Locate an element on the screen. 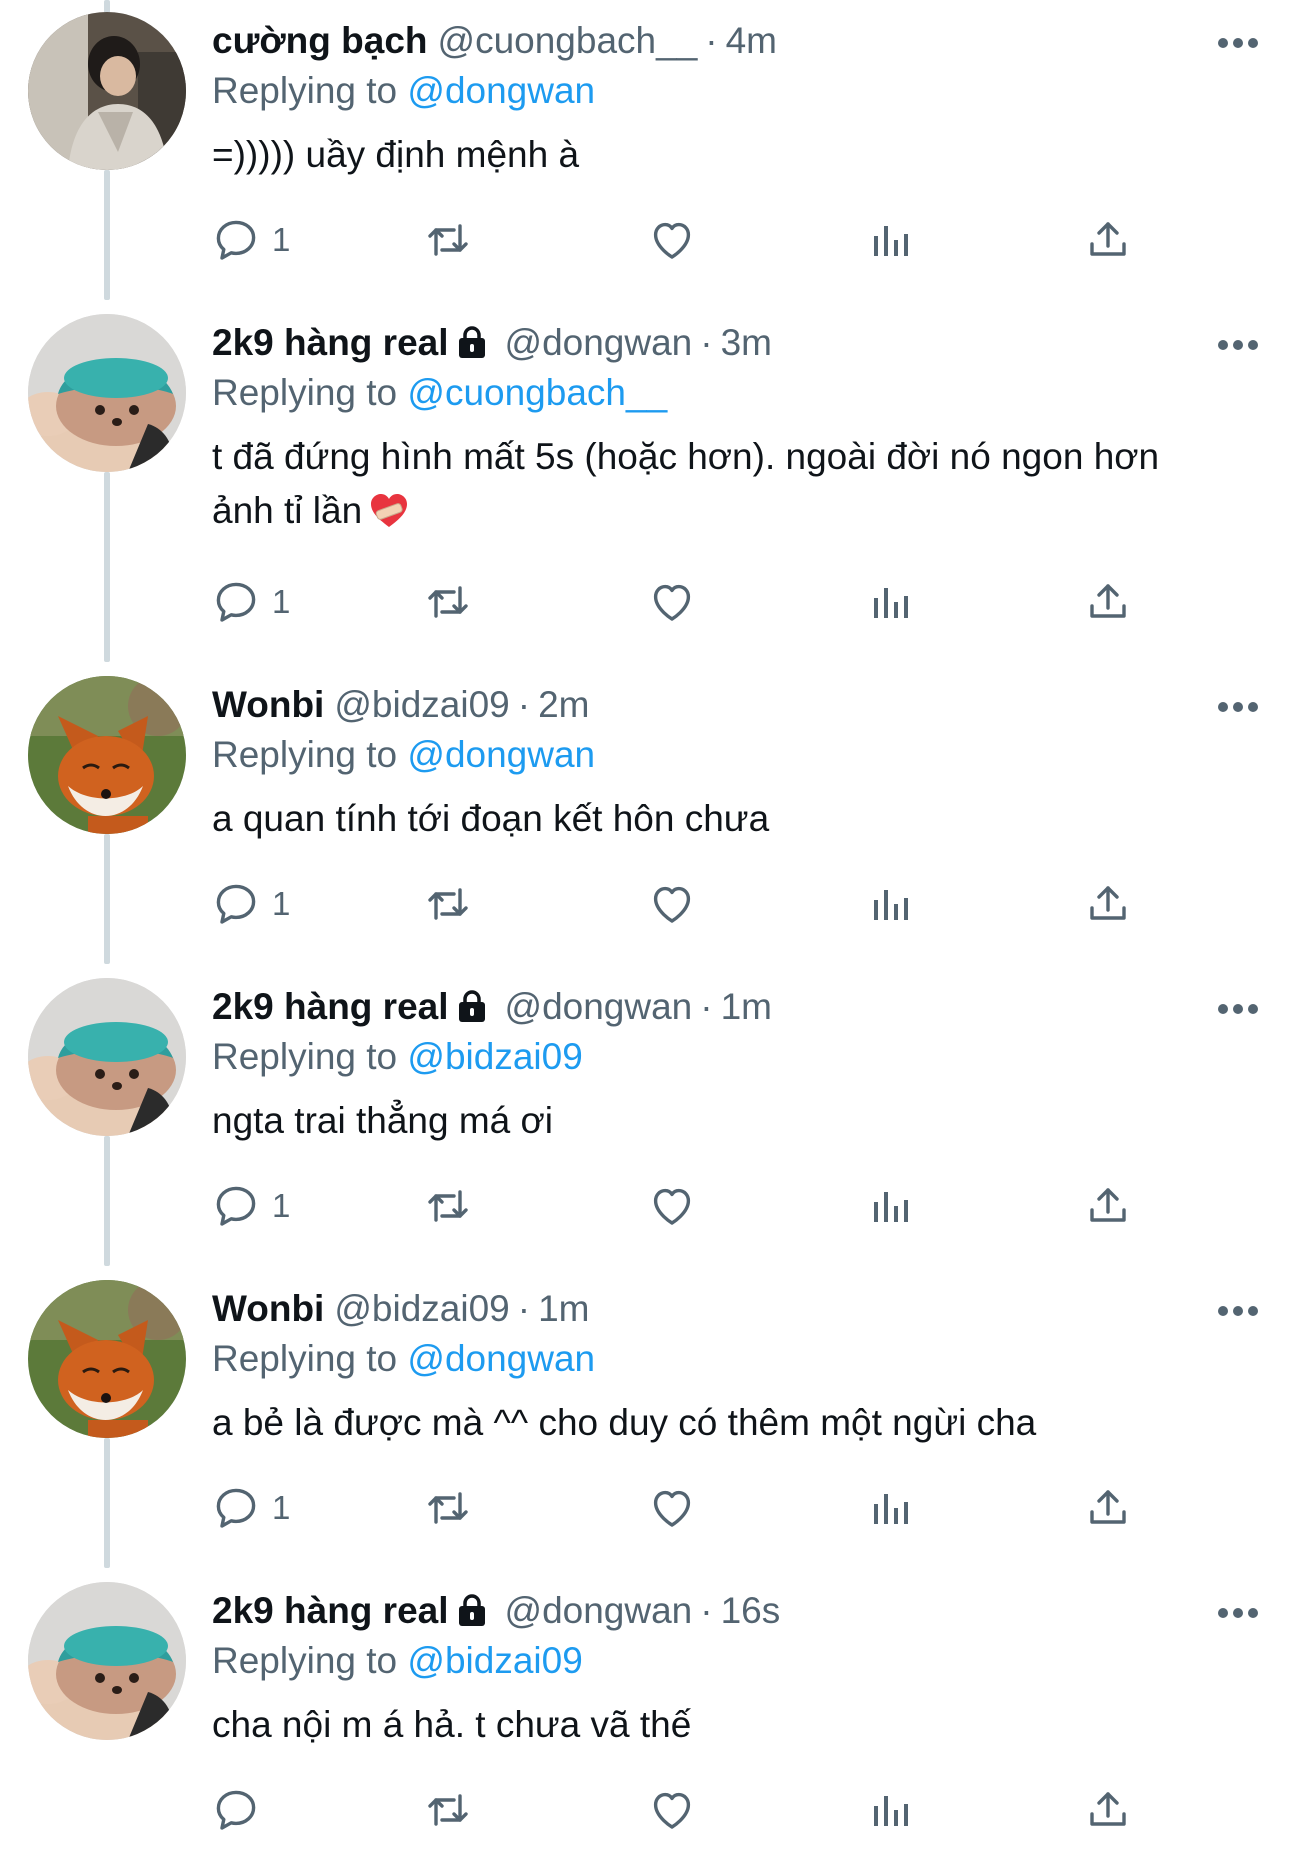  tweet-header: Wonbi @bidzai09 · 1m is located at coordinates (400, 1309).